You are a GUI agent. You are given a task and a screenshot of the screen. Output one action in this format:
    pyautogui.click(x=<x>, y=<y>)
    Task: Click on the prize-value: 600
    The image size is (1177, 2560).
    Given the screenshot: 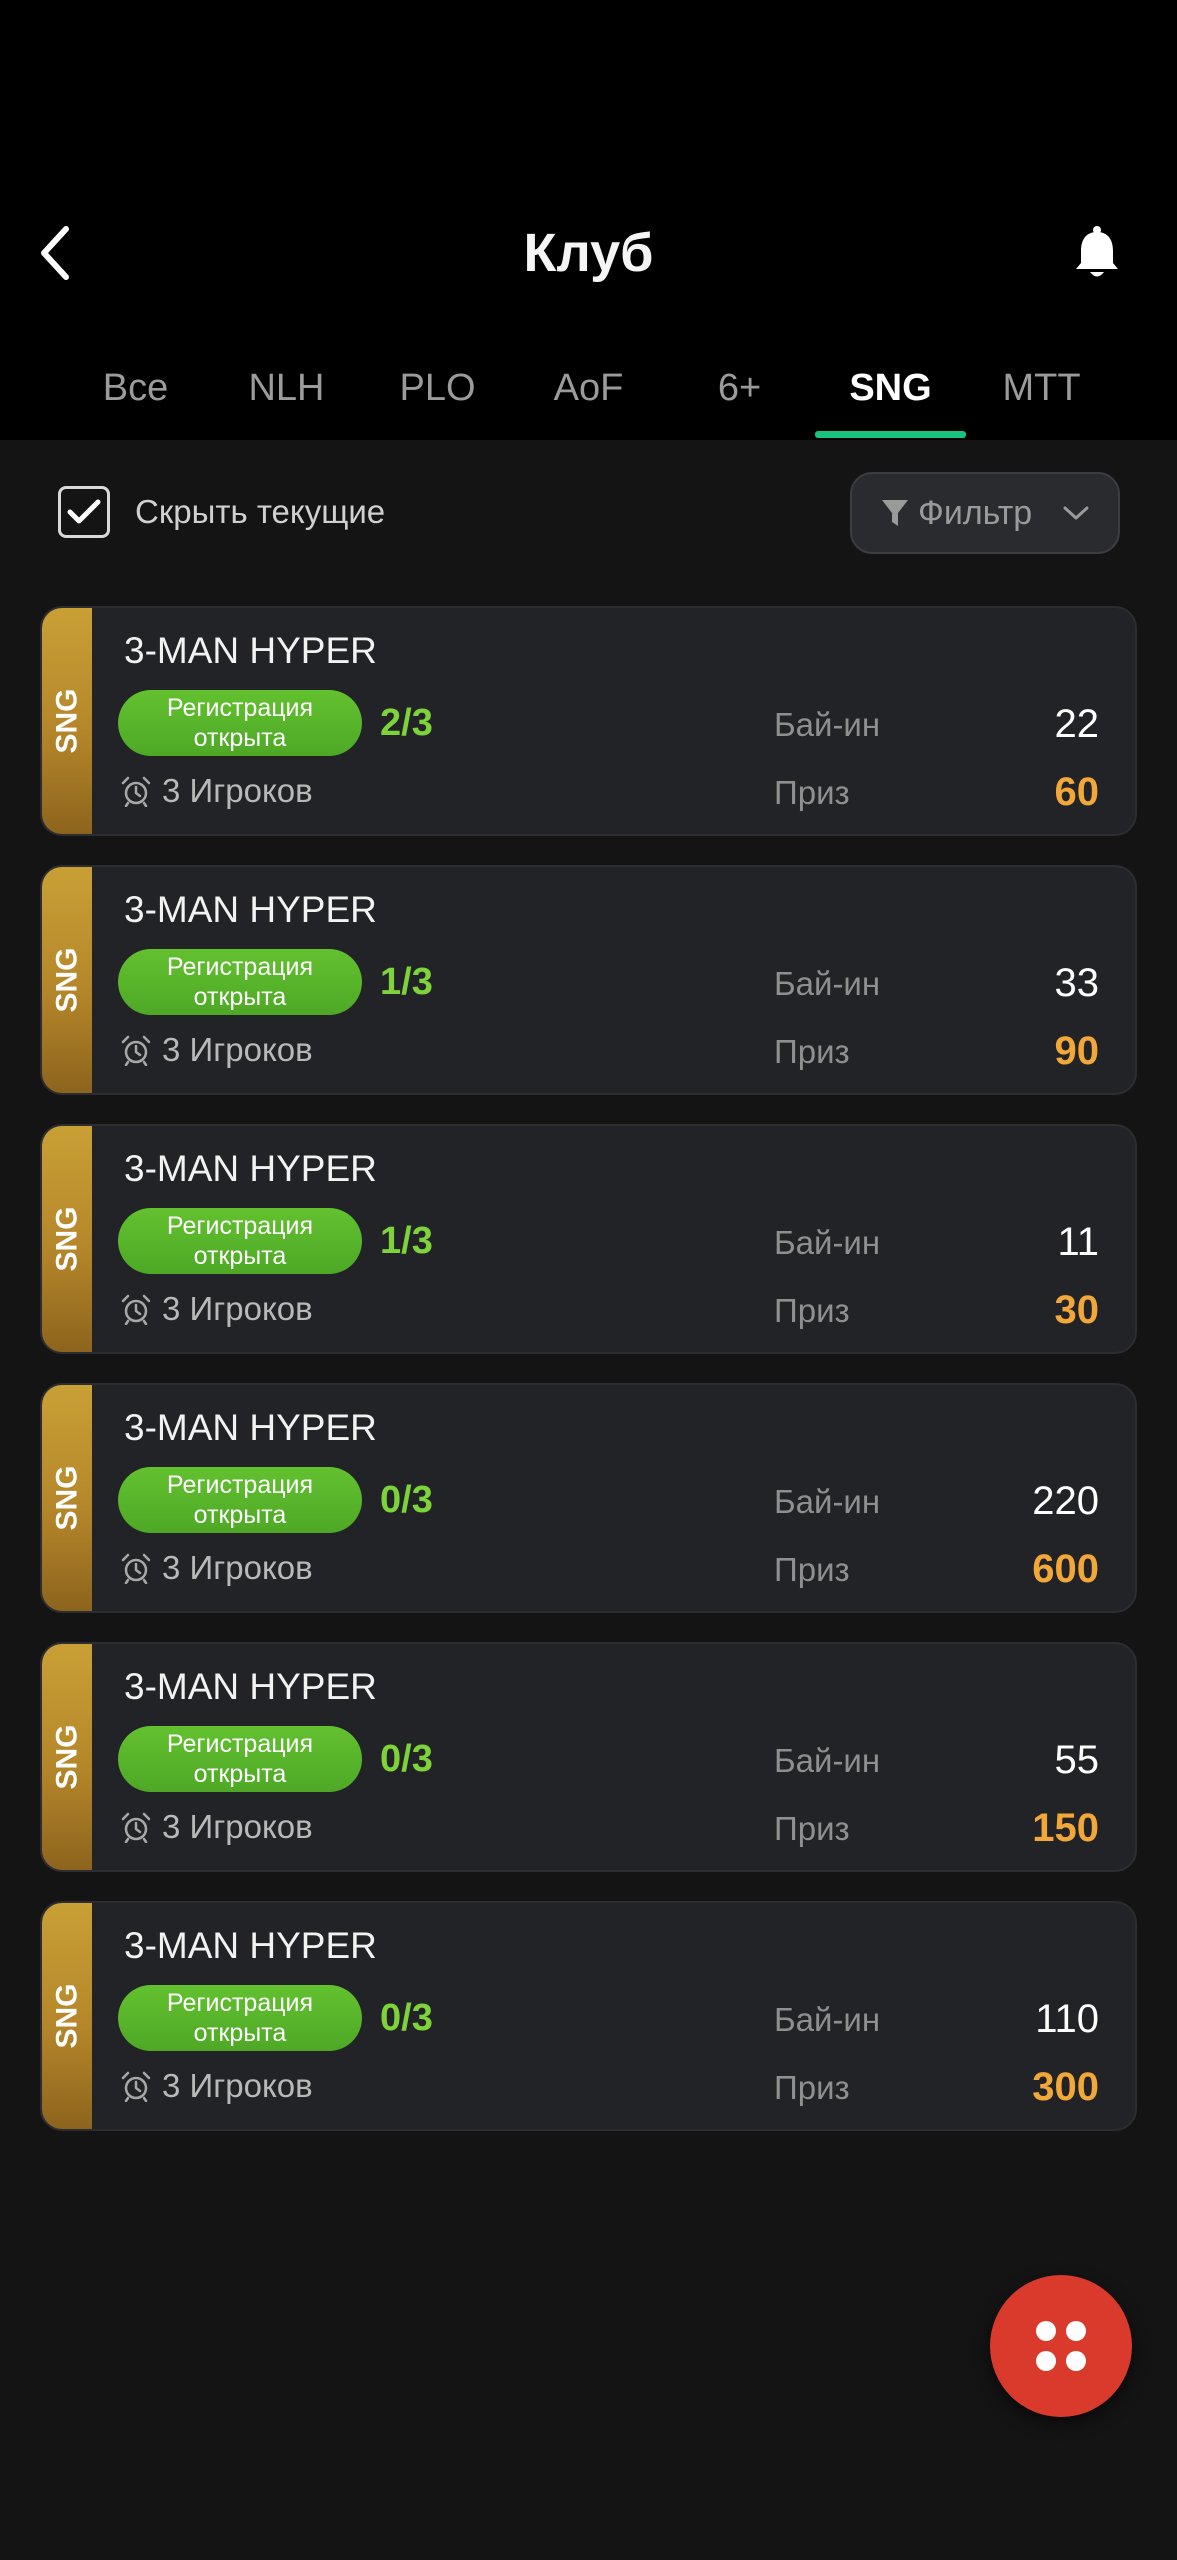 What is the action you would take?
    pyautogui.click(x=1065, y=1569)
    